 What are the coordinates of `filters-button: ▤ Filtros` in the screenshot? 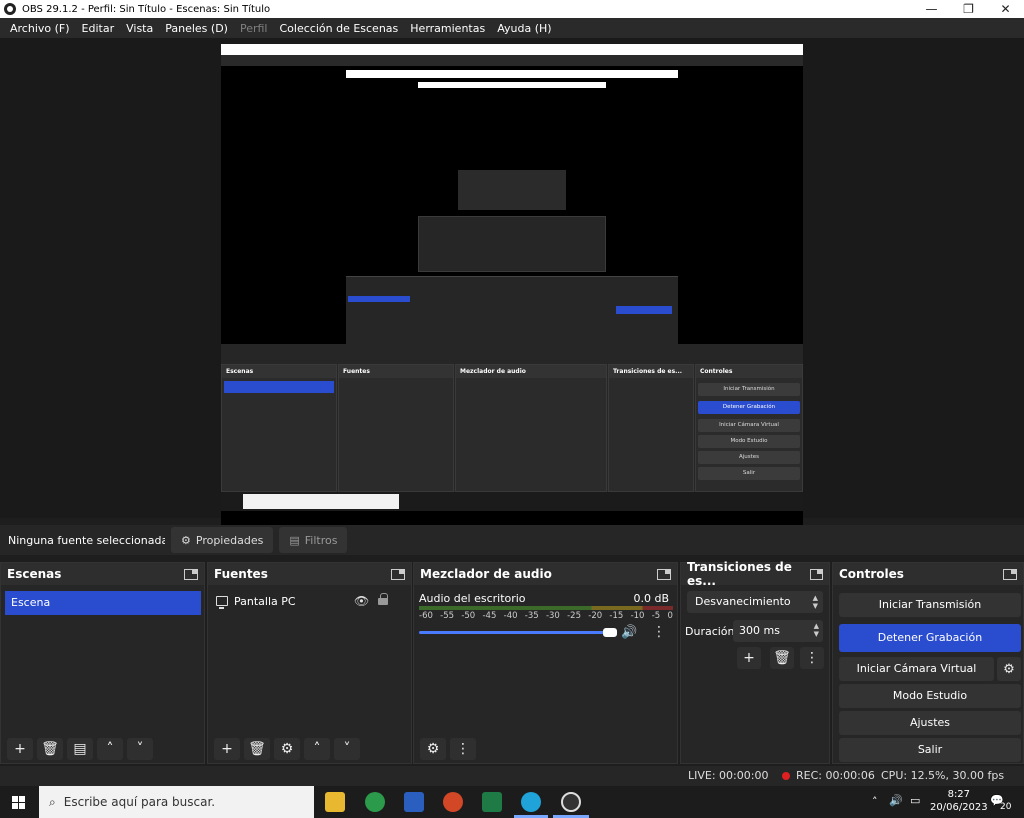 It's located at (313, 540).